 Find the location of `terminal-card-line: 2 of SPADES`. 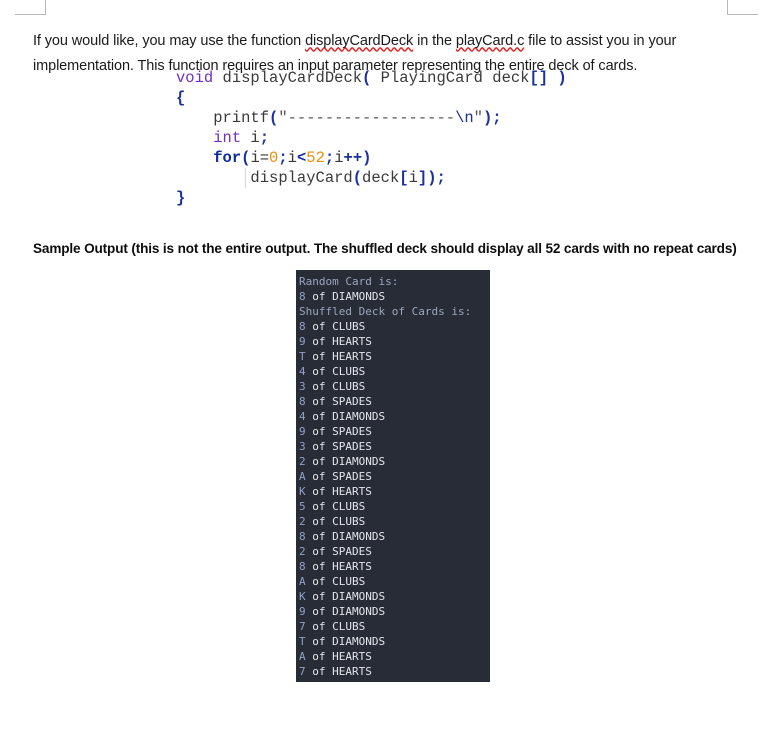

terminal-card-line: 2 of SPADES is located at coordinates (394, 551).